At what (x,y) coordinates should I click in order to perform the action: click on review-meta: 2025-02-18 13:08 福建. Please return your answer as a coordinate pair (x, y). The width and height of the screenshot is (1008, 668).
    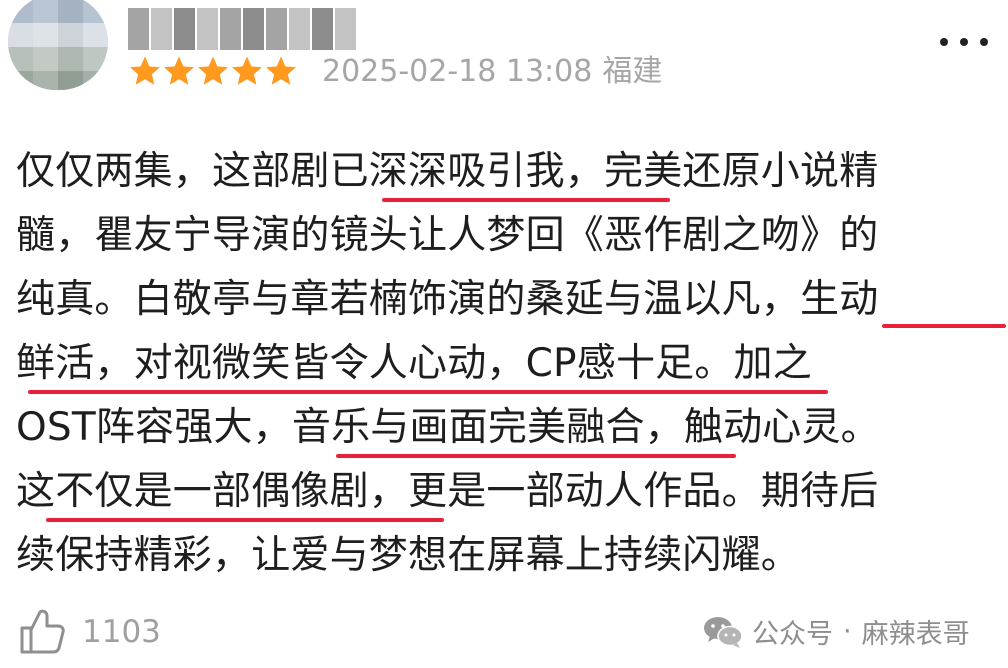
    Looking at the image, I should click on (492, 72).